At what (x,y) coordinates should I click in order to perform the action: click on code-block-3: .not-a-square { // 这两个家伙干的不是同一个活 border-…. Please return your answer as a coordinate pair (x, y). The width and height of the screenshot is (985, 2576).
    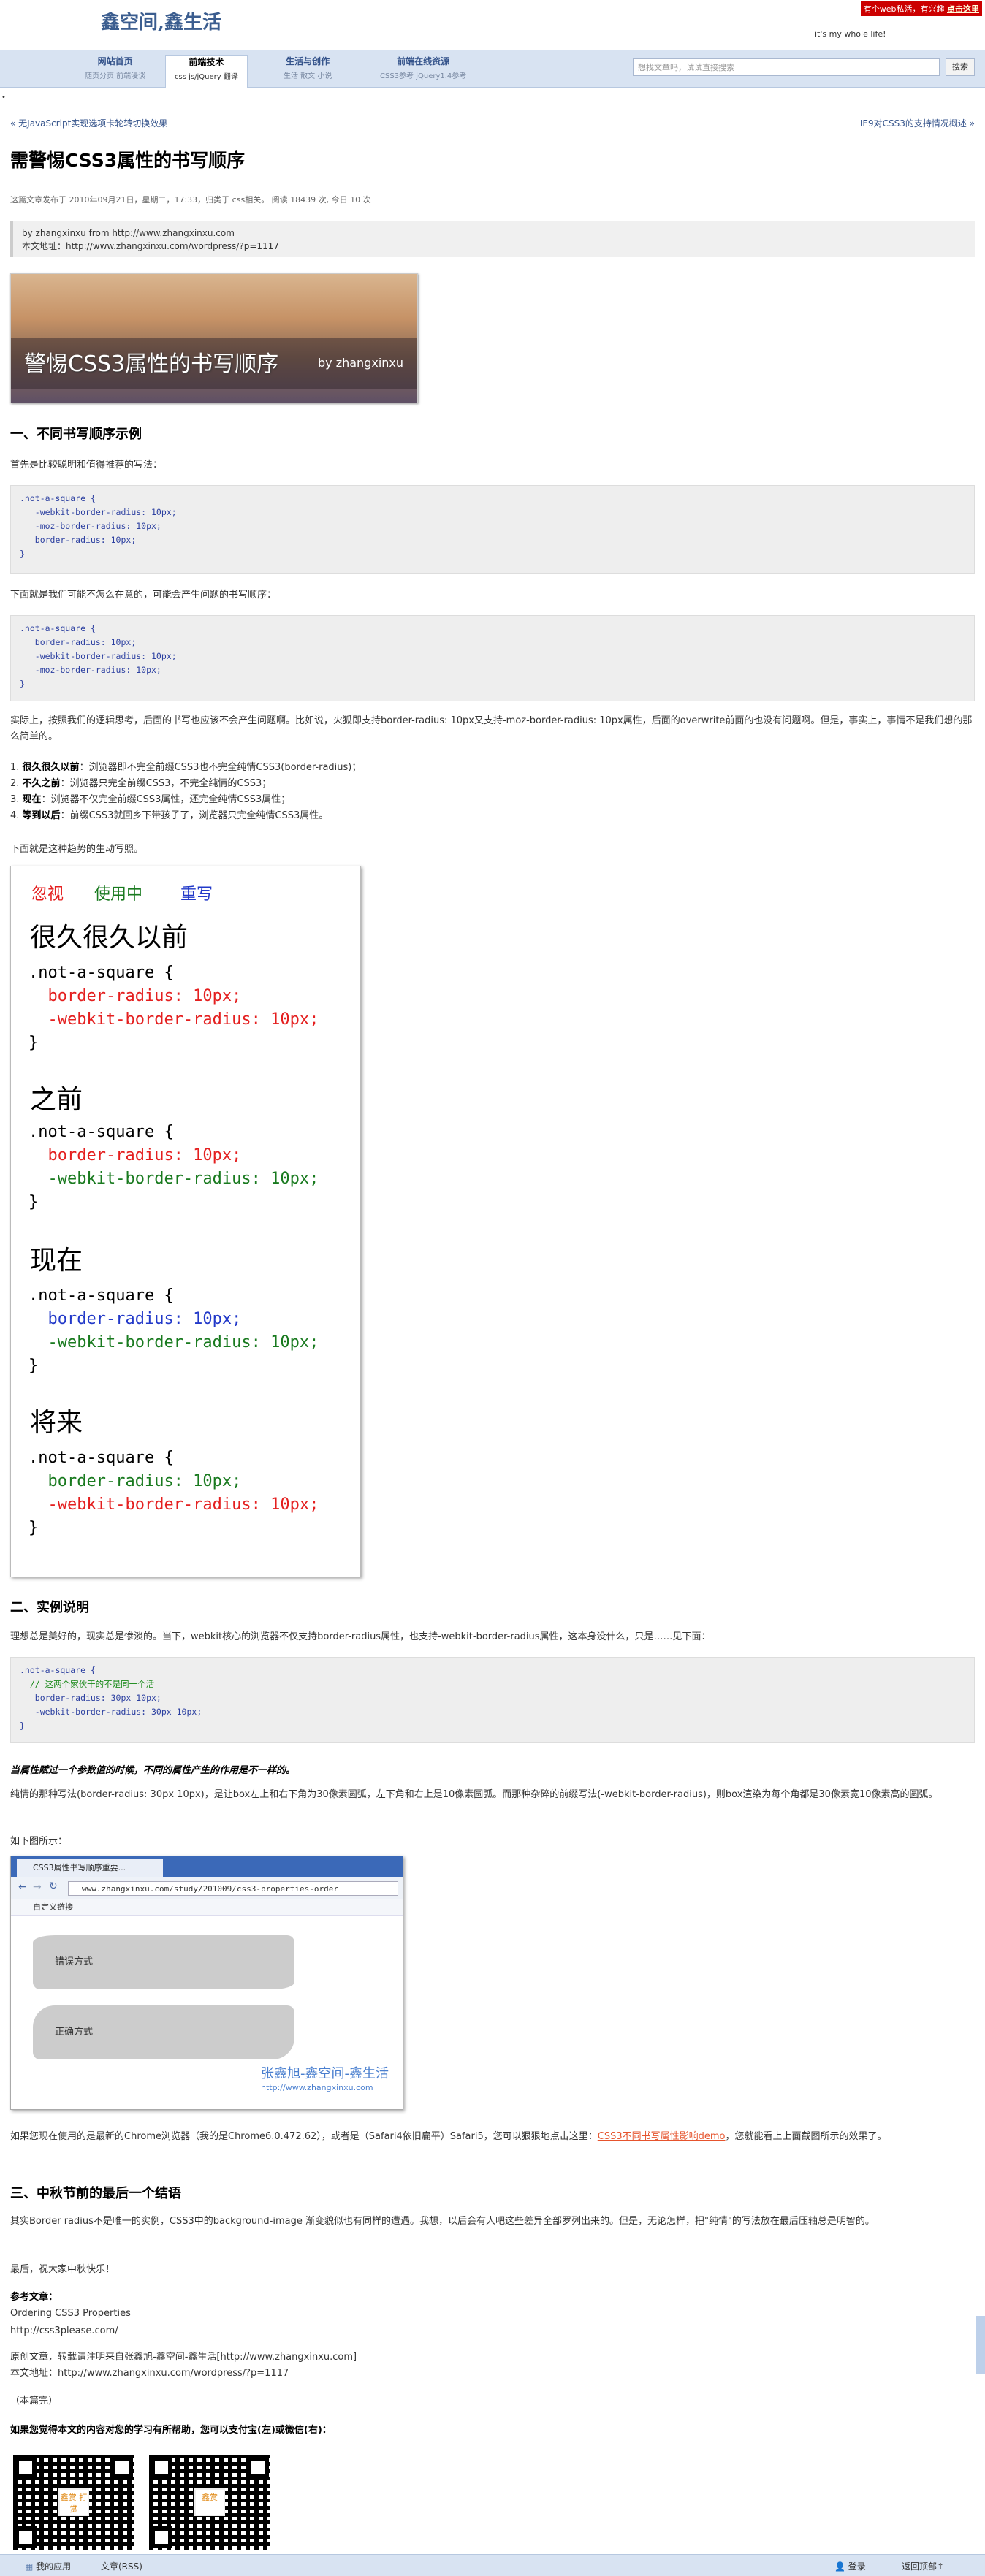
    Looking at the image, I should click on (492, 1700).